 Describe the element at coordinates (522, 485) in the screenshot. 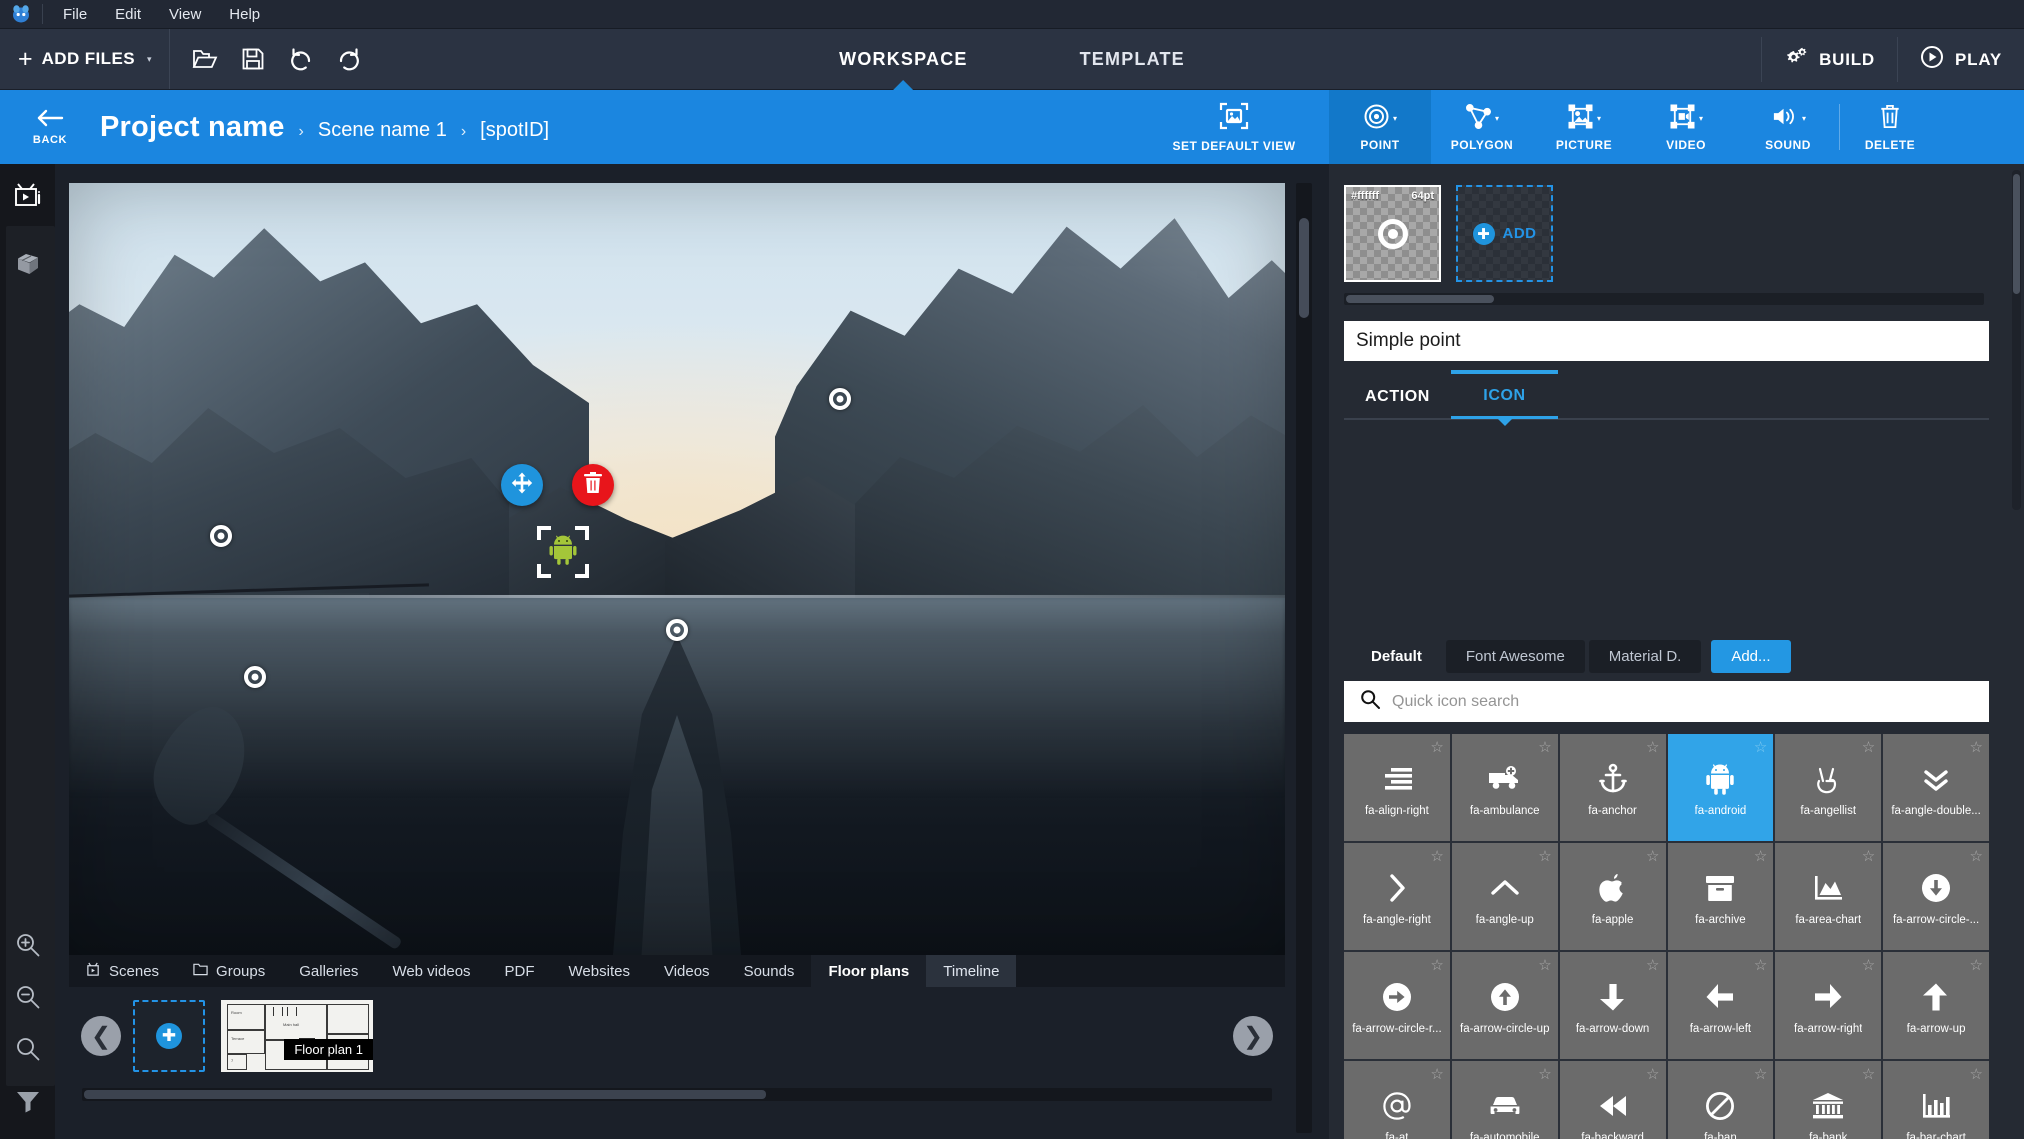

I see `move-hotspot-handle` at that location.